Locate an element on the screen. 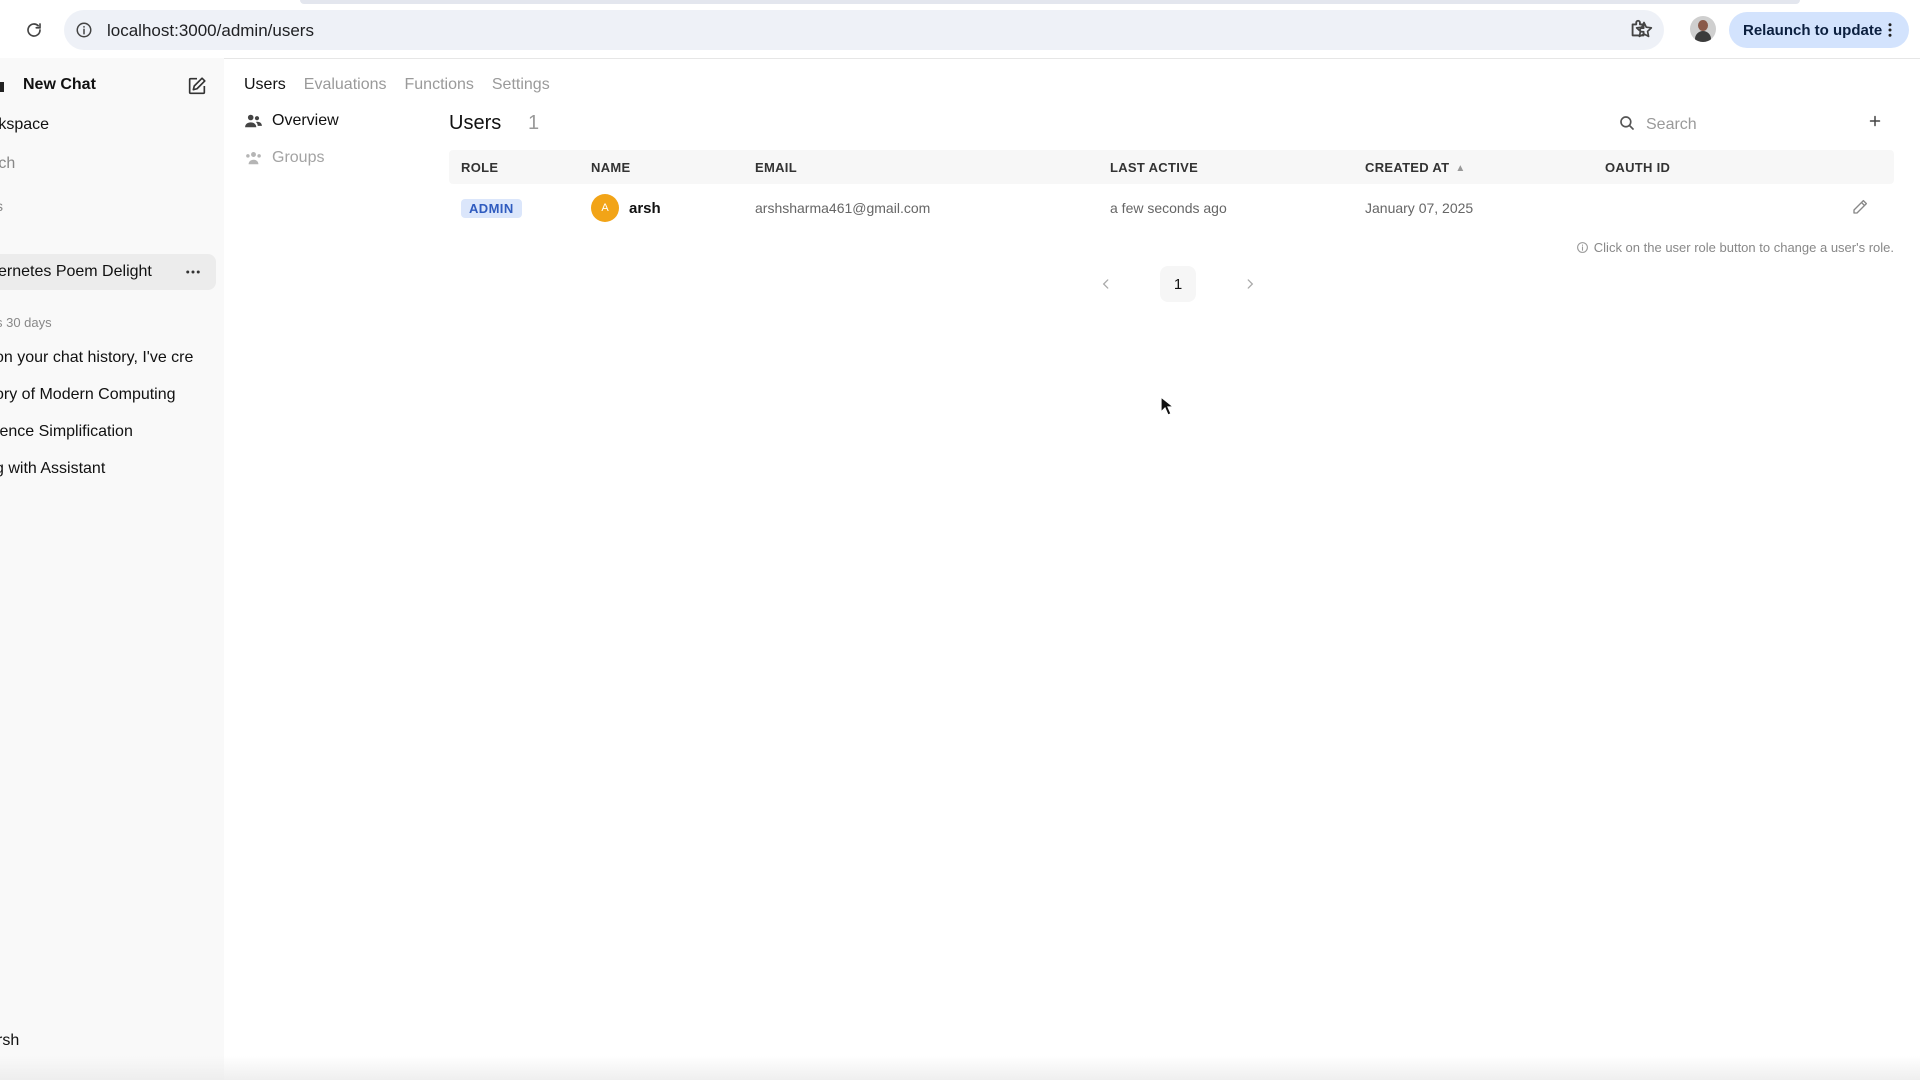 This screenshot has height=1080, width=1920. reload-button is located at coordinates (34, 30).